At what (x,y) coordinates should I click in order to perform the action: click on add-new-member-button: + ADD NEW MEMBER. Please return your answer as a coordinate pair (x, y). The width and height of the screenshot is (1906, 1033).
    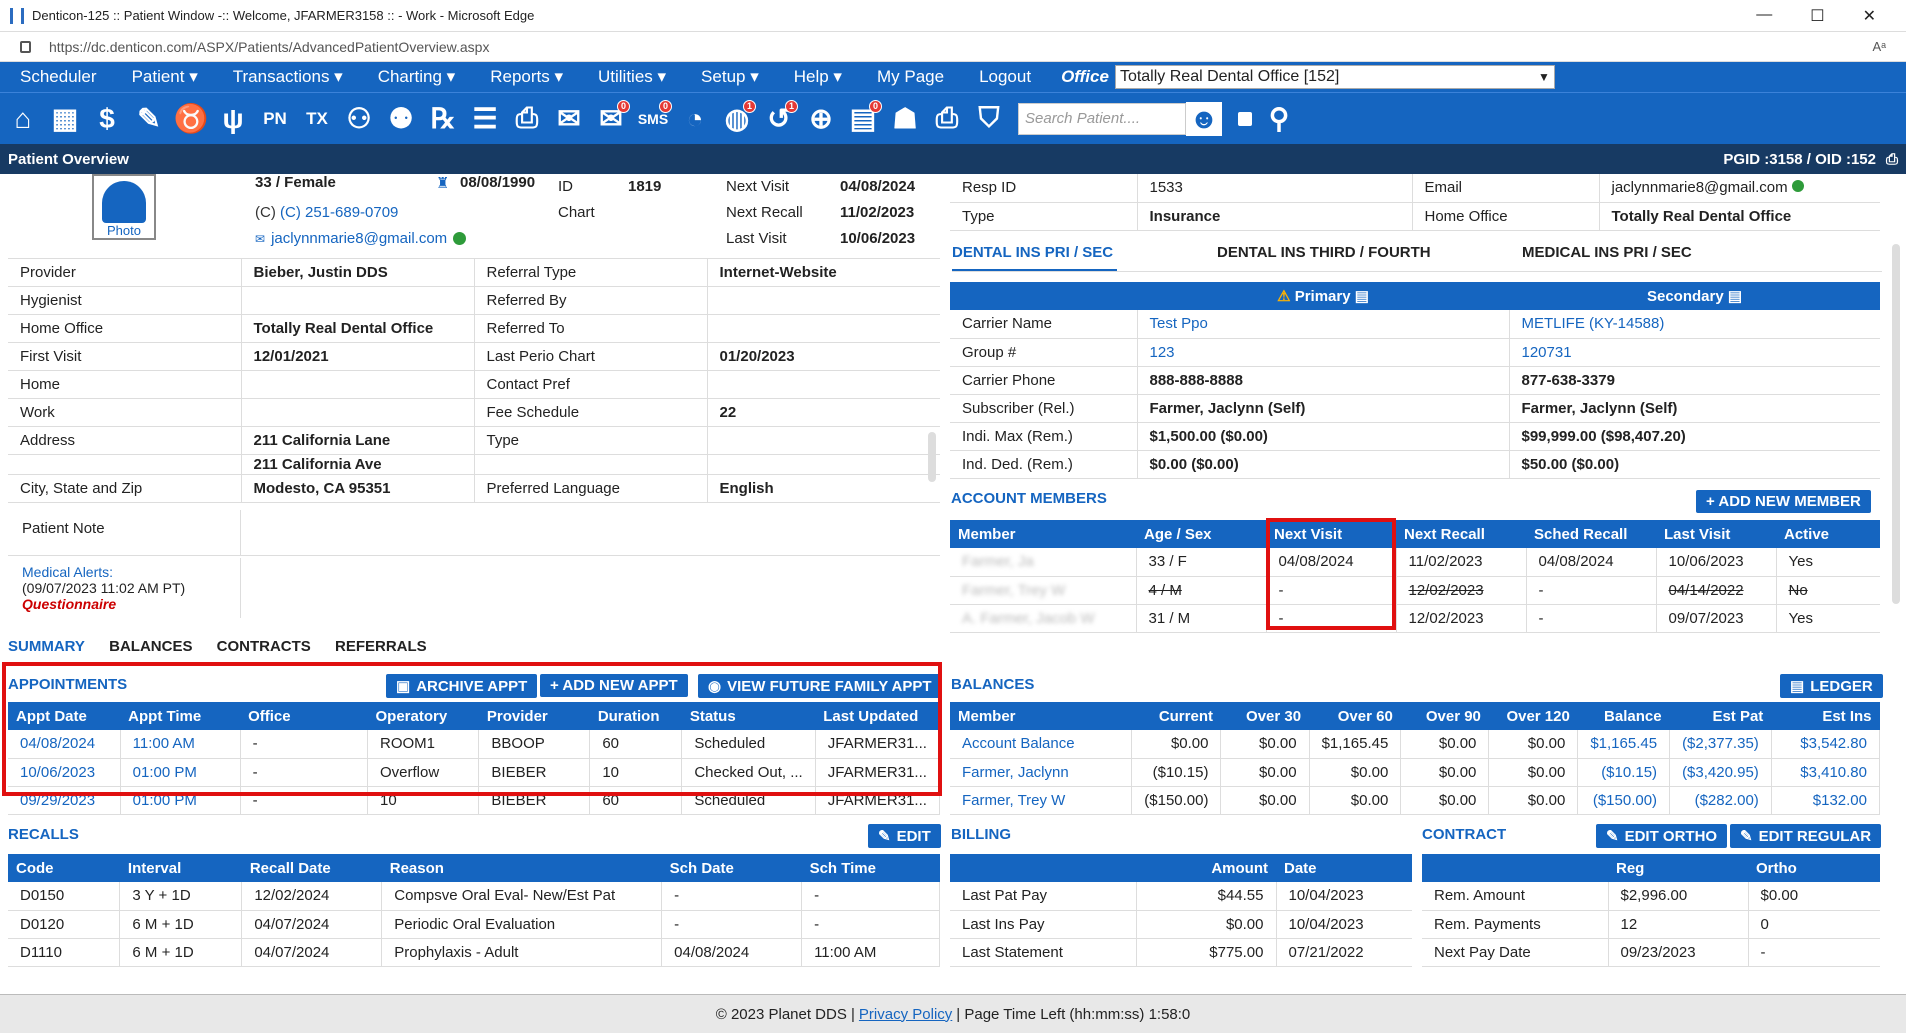
    Looking at the image, I should click on (1783, 501).